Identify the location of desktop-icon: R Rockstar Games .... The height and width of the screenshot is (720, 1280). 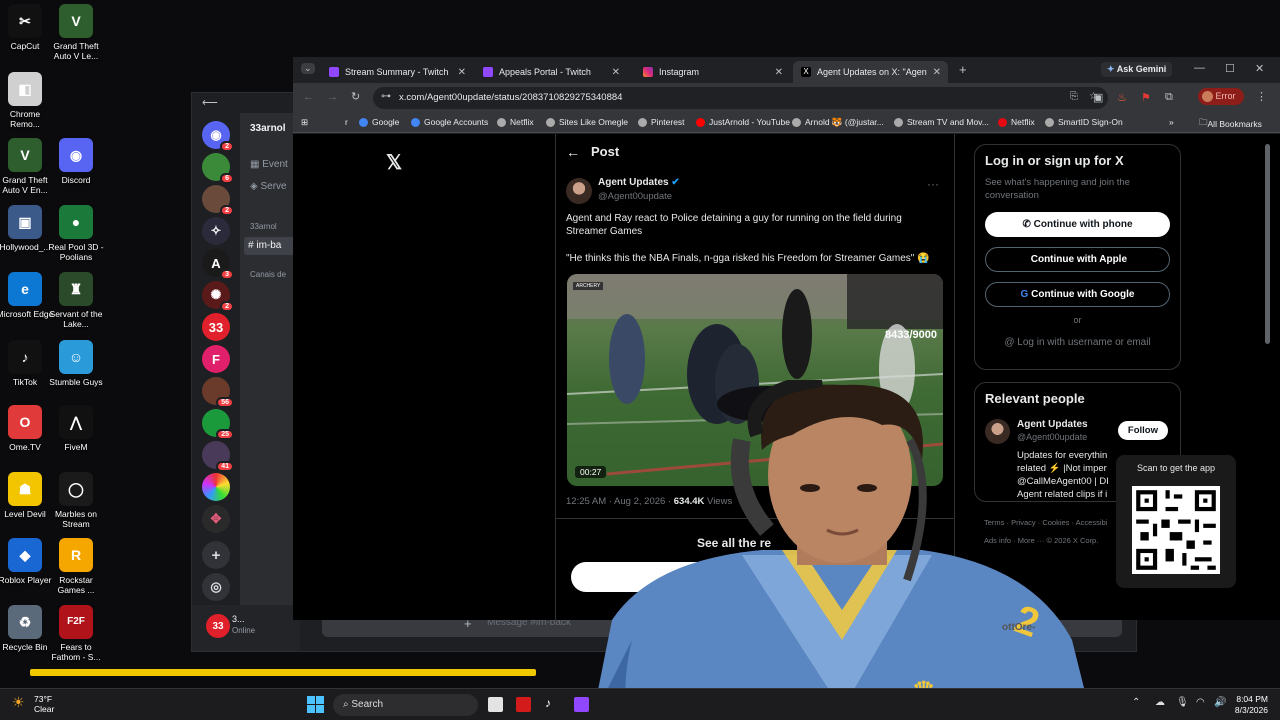
(76, 566).